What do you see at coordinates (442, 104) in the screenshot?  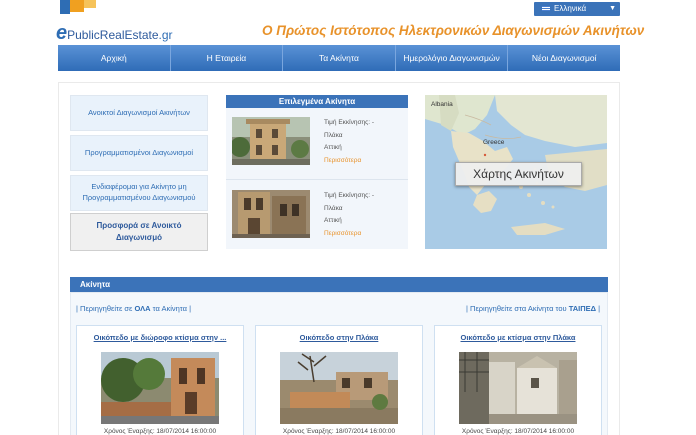 I see `map-label-albania: Albania` at bounding box center [442, 104].